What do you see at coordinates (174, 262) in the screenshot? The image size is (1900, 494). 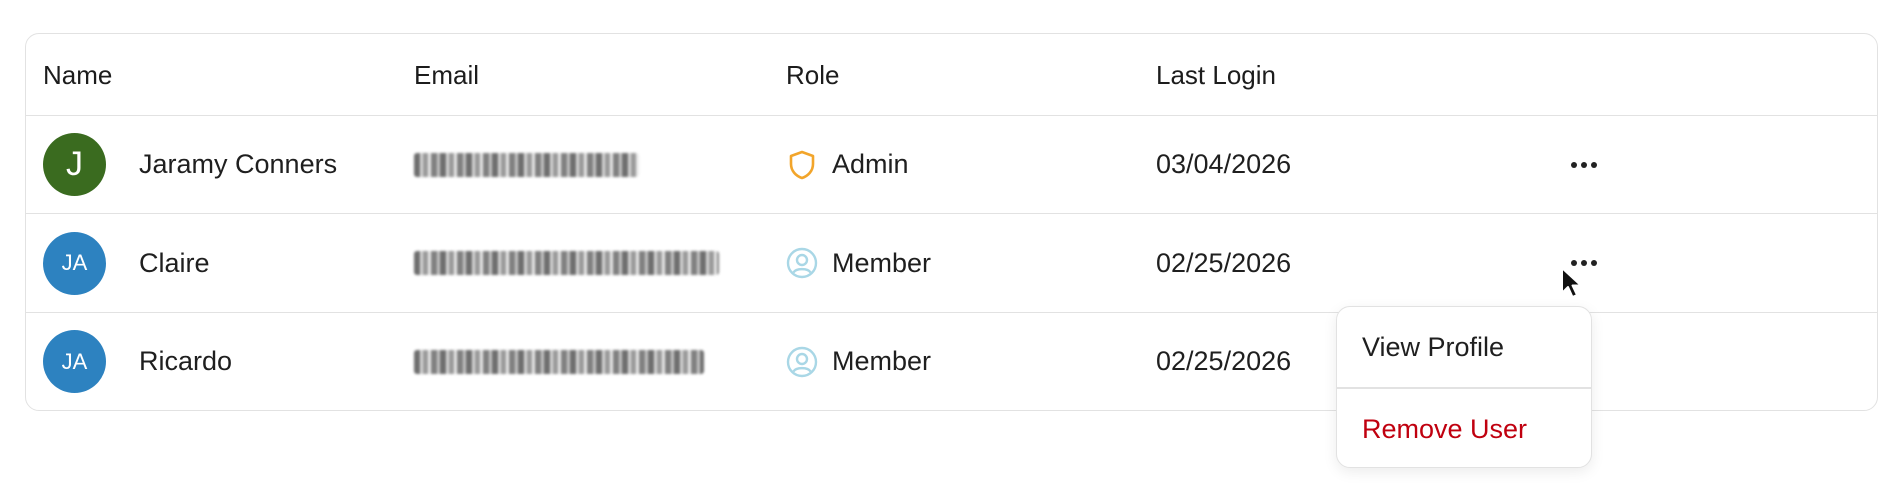 I see `user-name: Claire` at bounding box center [174, 262].